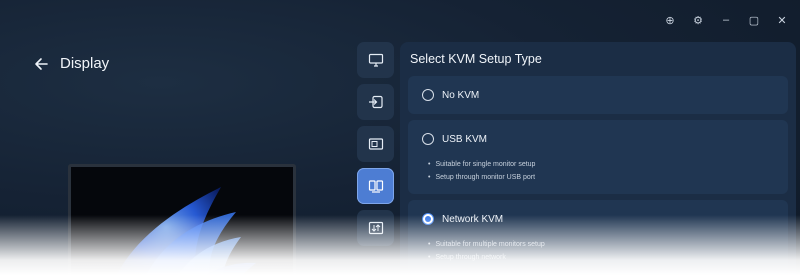 The width and height of the screenshot is (800, 275). What do you see at coordinates (601, 257) in the screenshot?
I see `description-item: Setup through network` at bounding box center [601, 257].